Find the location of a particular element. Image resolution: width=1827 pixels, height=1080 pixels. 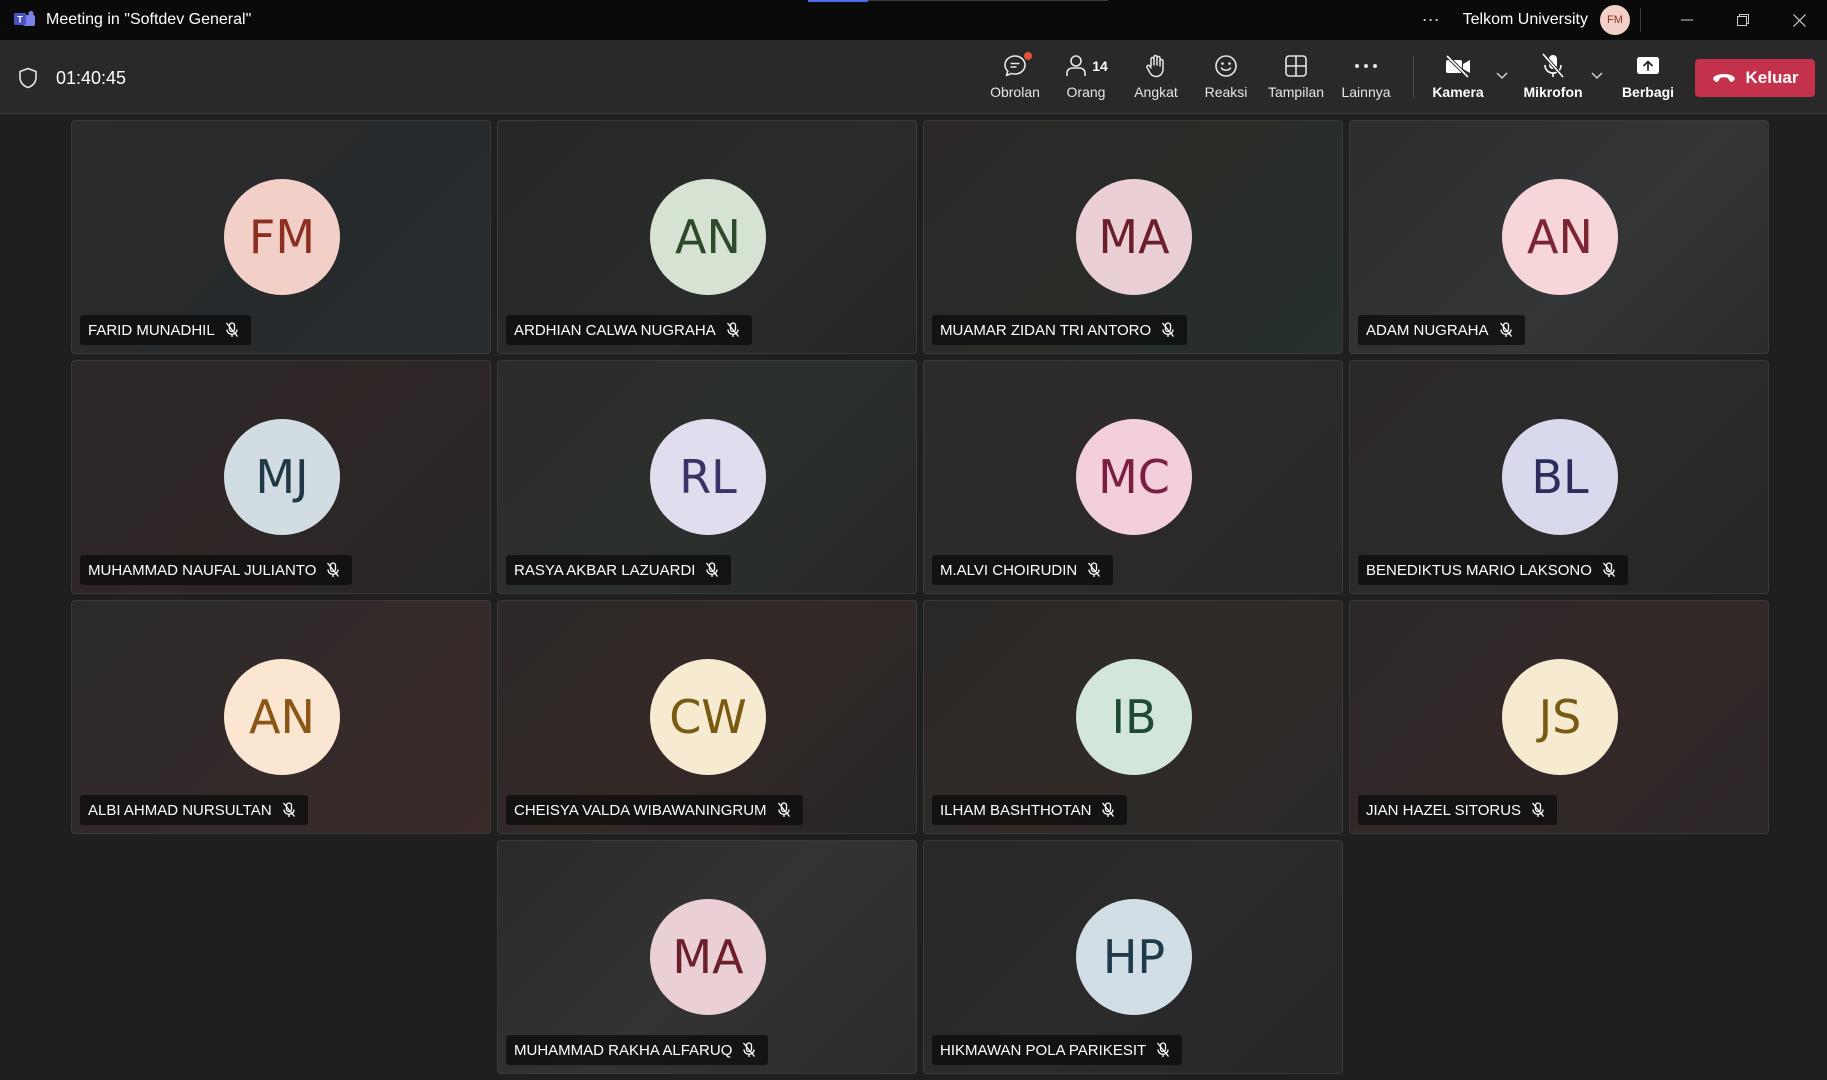

teams-app-icon: T is located at coordinates (25, 20).